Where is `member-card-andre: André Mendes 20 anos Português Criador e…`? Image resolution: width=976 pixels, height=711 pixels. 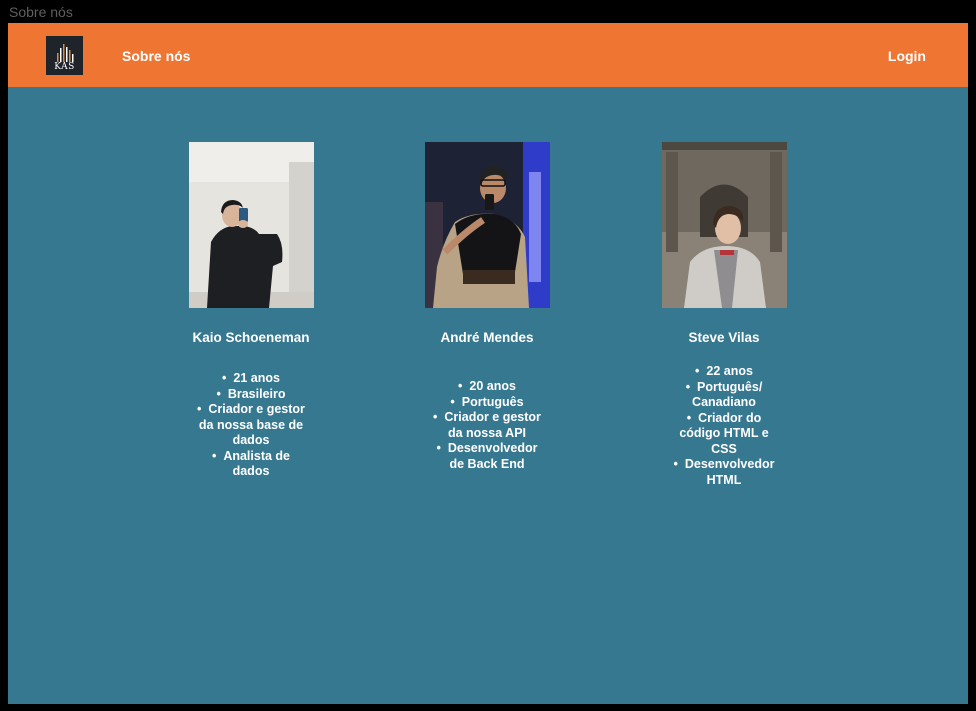 member-card-andre: André Mendes 20 anos Português Criador e… is located at coordinates (487, 307).